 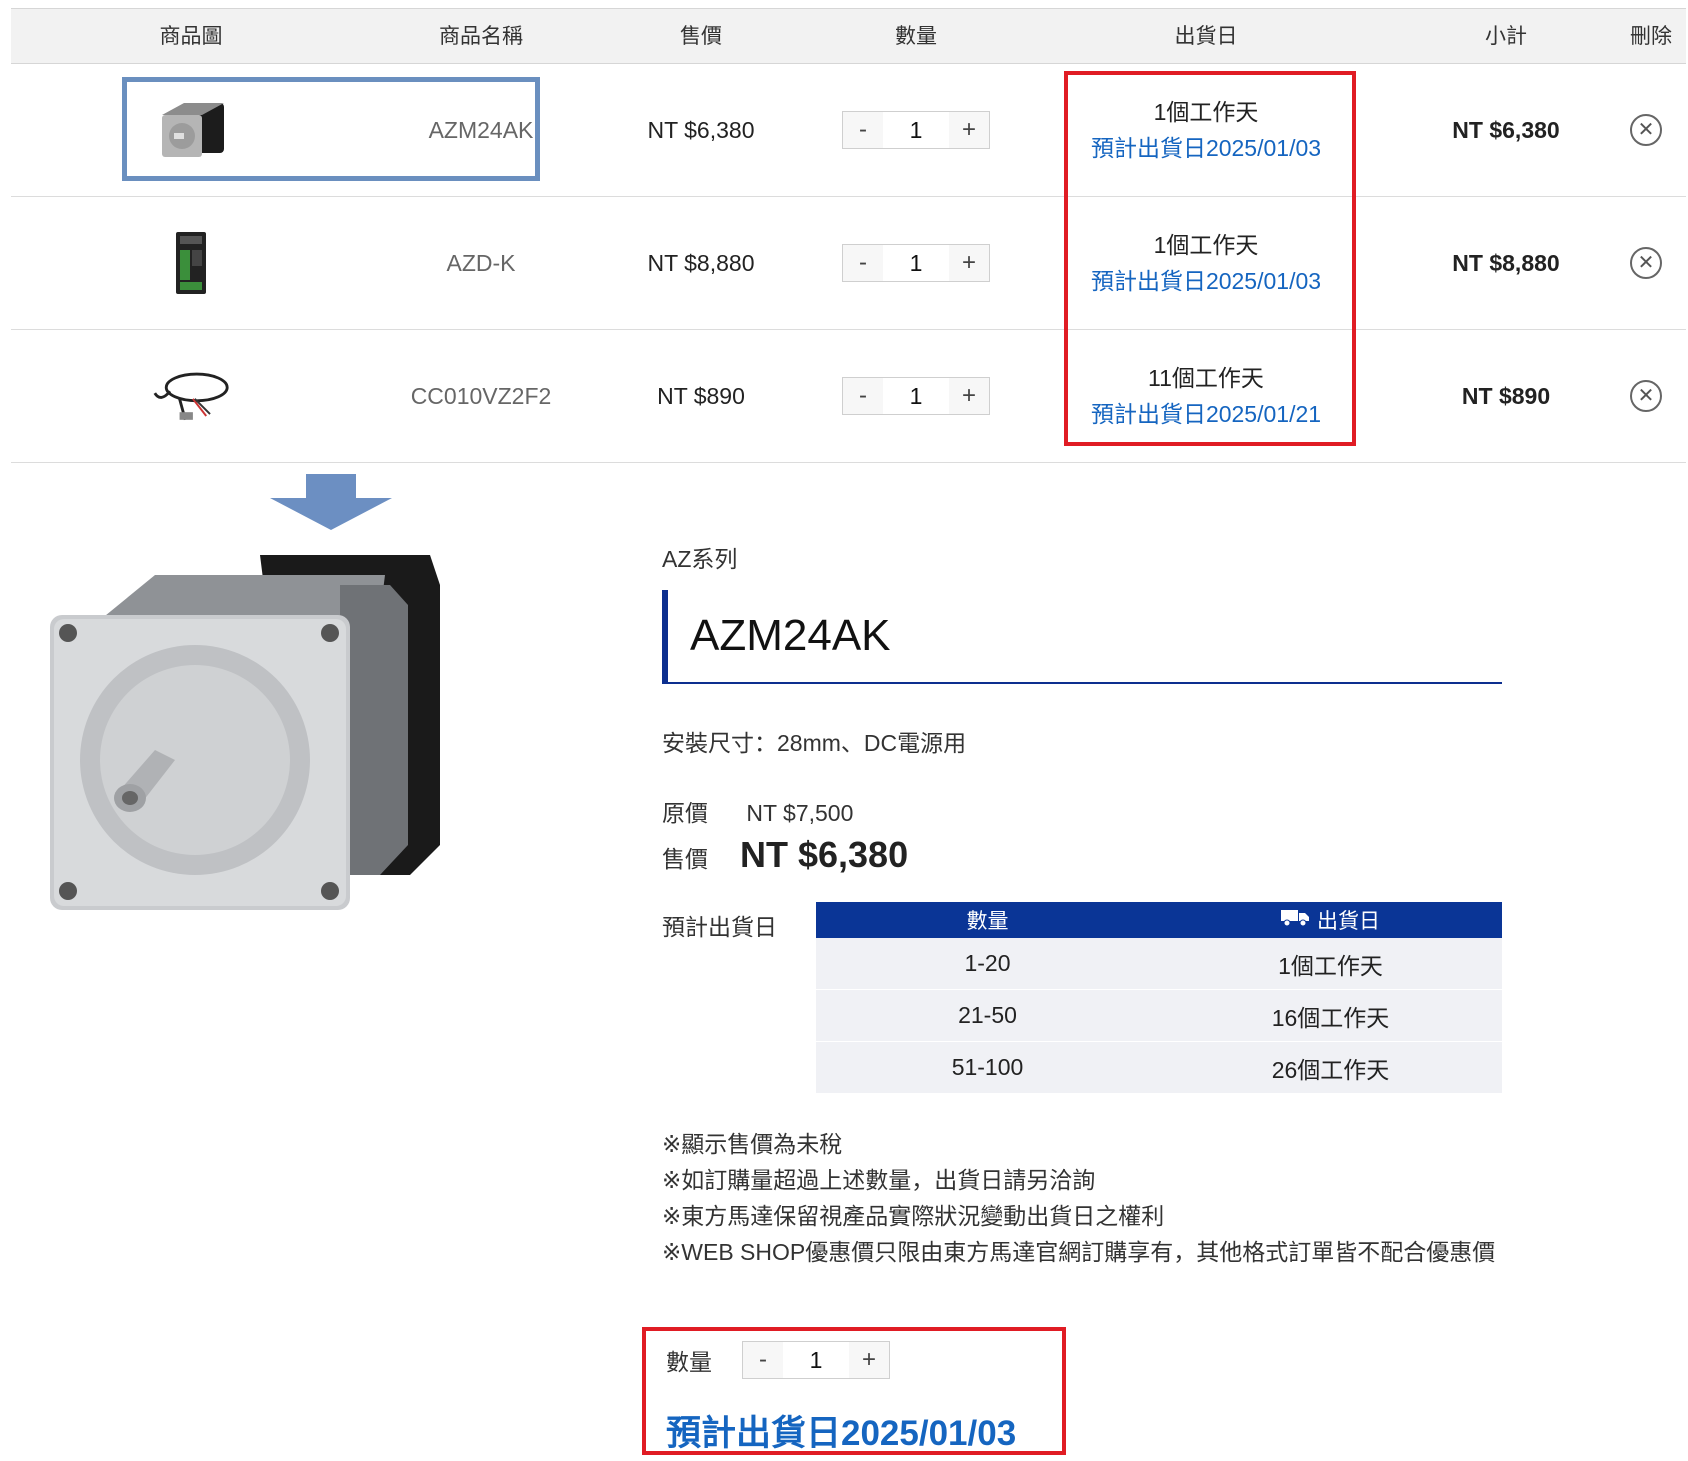 I want to click on quantity-highlight-box: 數量 - 1 + 預計出貨日2025/01/03, so click(x=854, y=1391).